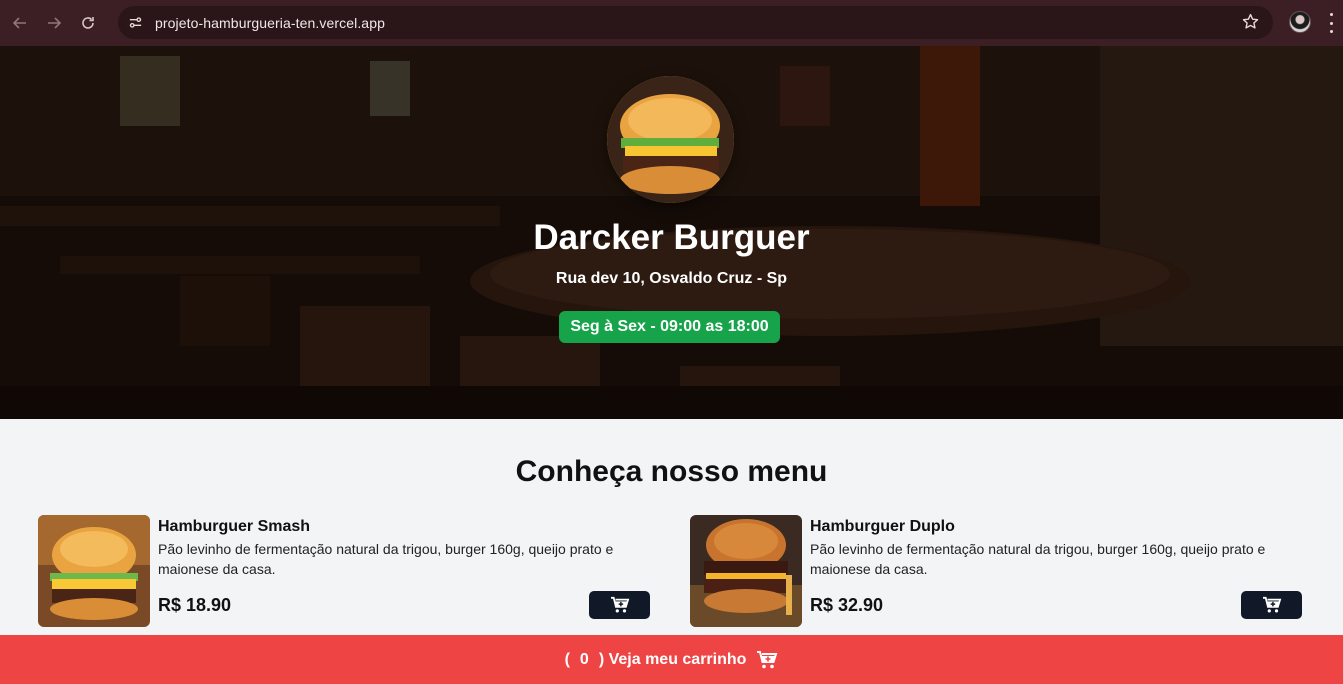 The width and height of the screenshot is (1343, 684). What do you see at coordinates (671, 237) in the screenshot?
I see `restaurant-name: Darcker Burguer` at bounding box center [671, 237].